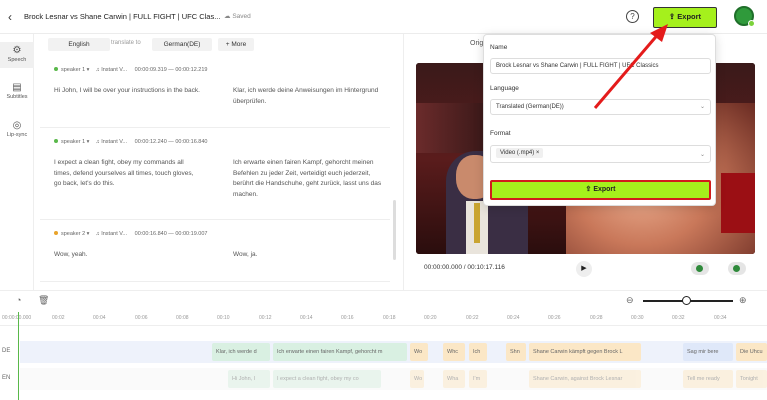  Describe the element at coordinates (308, 255) in the screenshot. I see `translated-text: Wow, ja.` at that location.